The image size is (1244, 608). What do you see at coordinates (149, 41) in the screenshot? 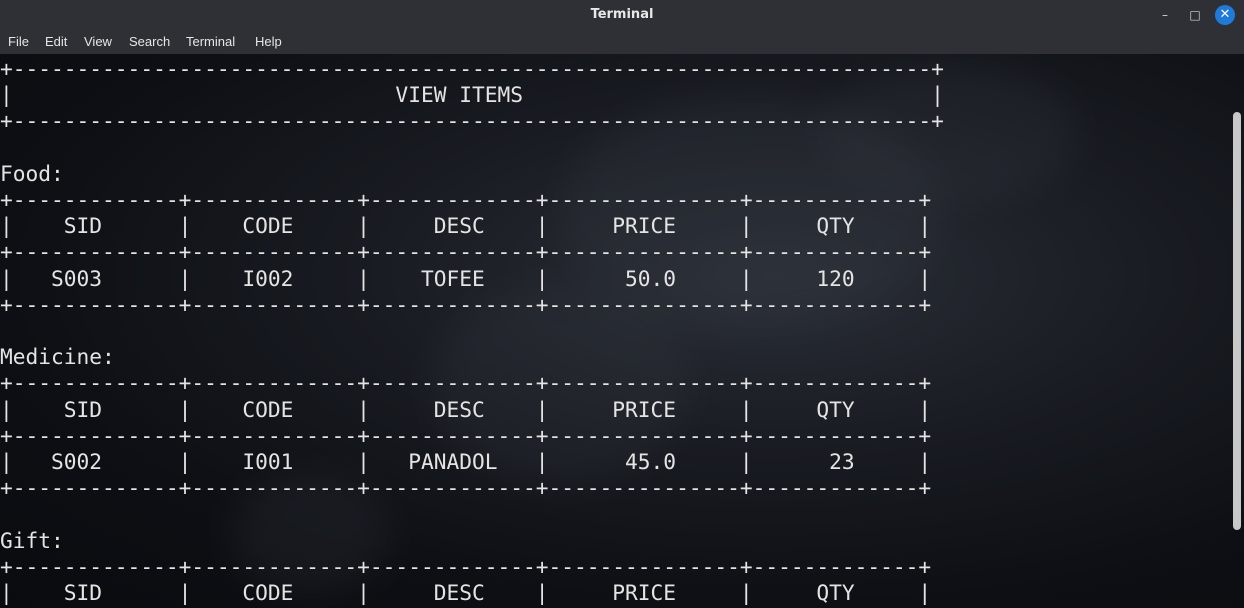
I see `menu-search: Search` at bounding box center [149, 41].